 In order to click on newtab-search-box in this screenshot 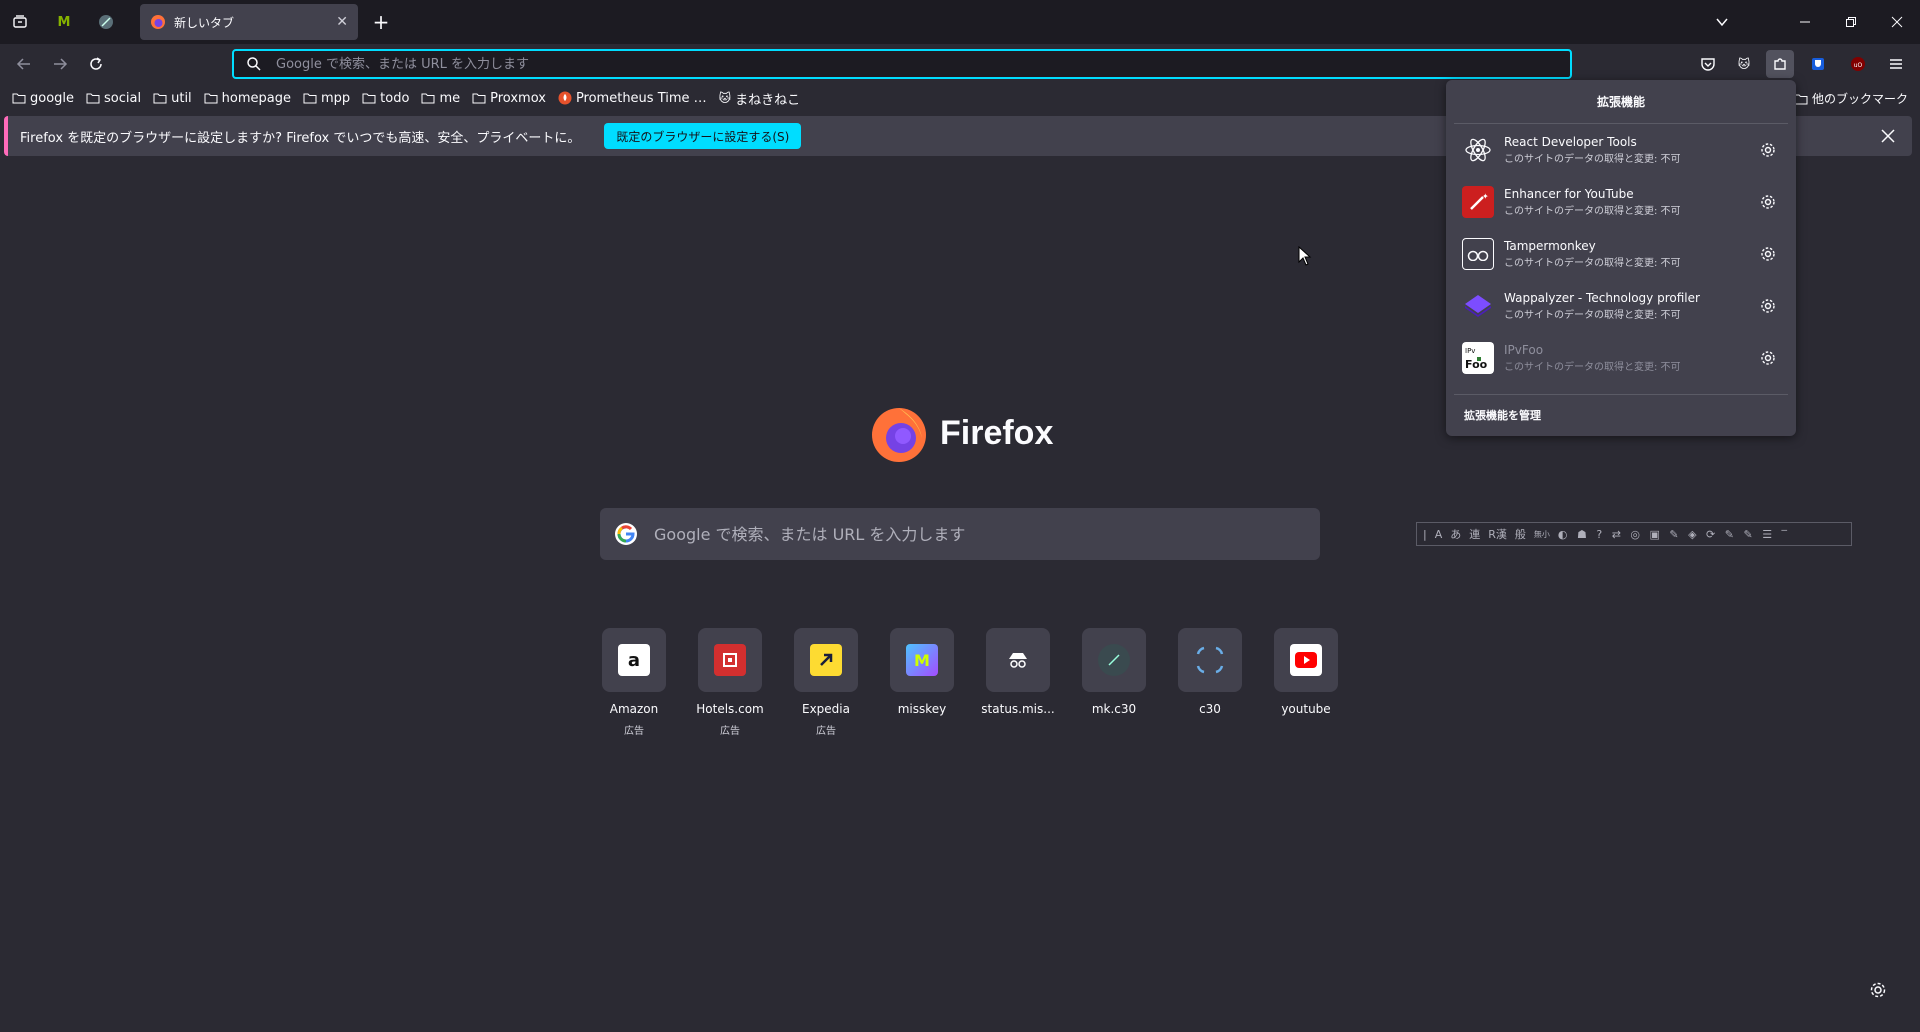, I will do `click(960, 534)`.